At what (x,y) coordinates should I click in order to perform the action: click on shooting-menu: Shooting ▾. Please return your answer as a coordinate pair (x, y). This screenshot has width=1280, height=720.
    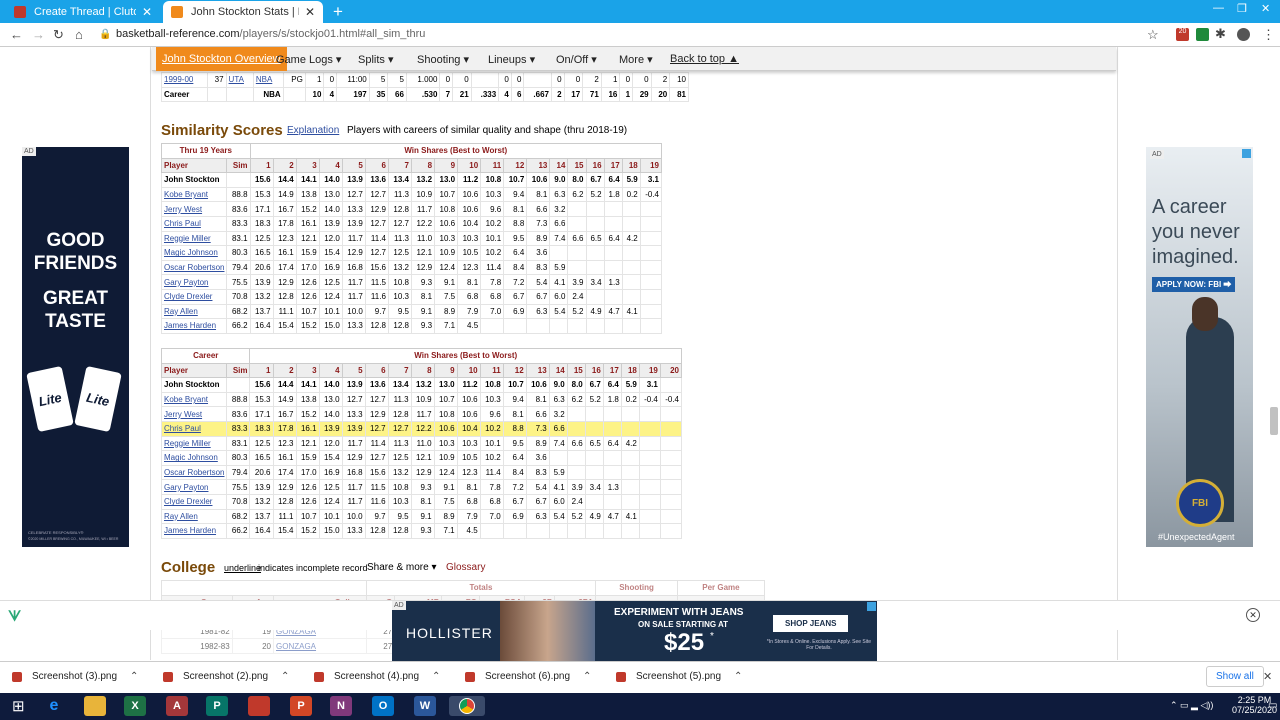
    Looking at the image, I should click on (443, 59).